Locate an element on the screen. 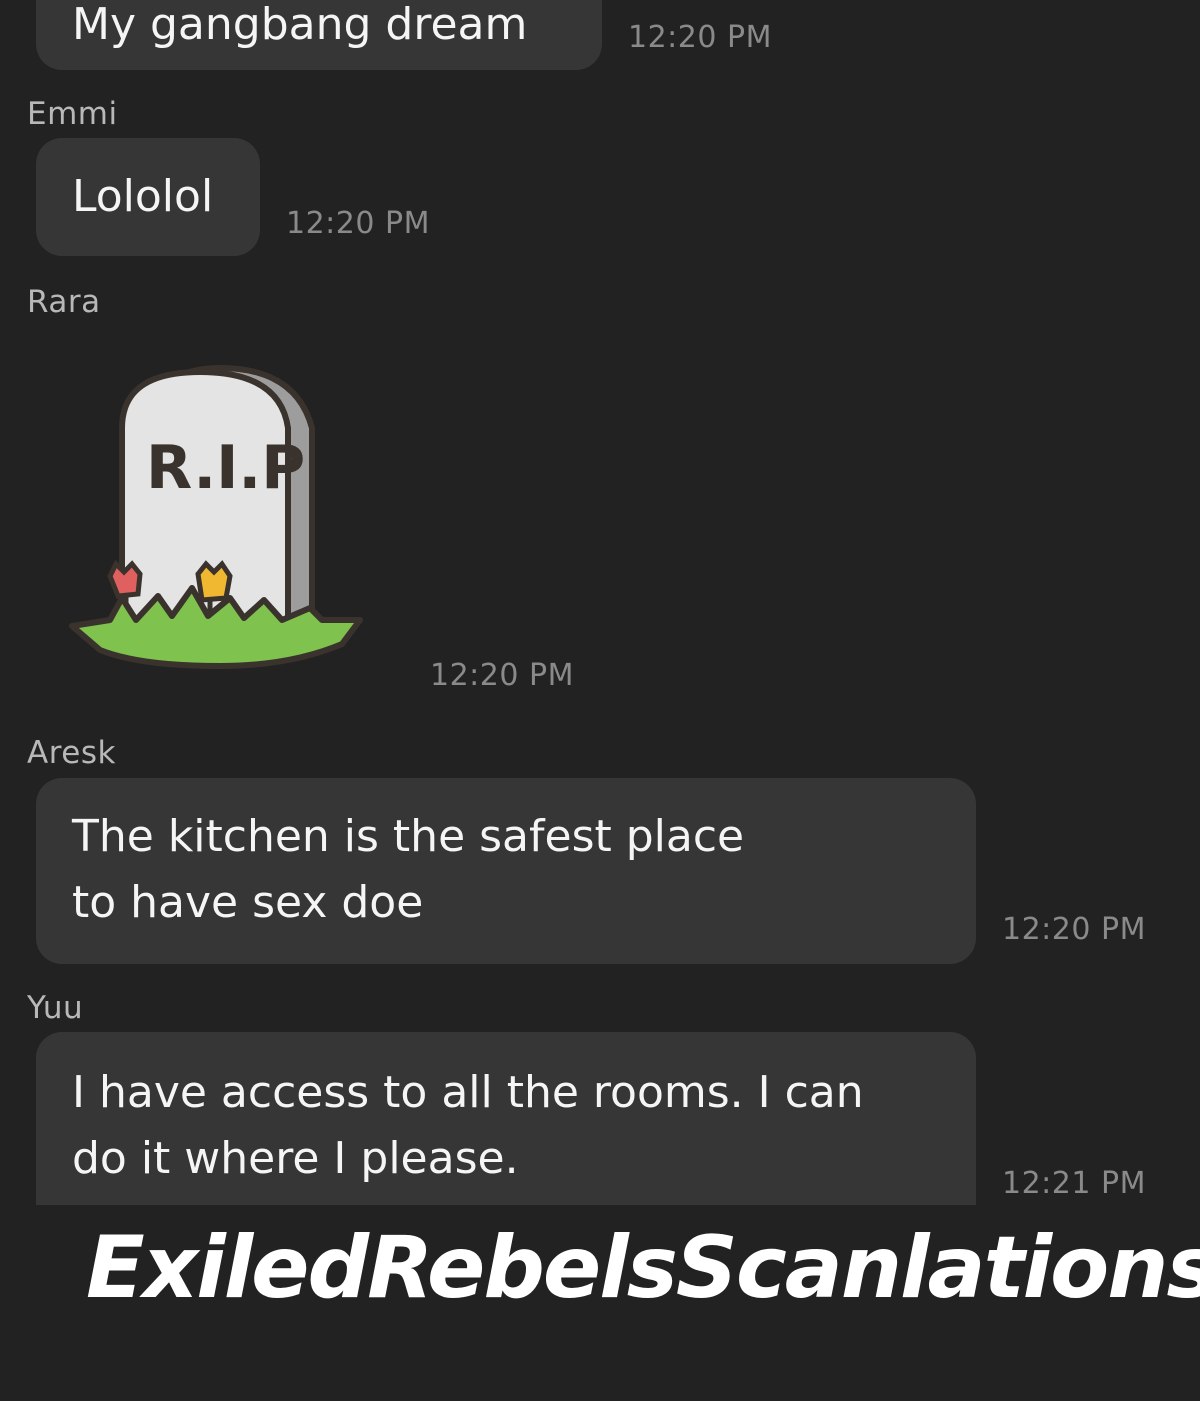  sender-name: Aresk is located at coordinates (71, 753).